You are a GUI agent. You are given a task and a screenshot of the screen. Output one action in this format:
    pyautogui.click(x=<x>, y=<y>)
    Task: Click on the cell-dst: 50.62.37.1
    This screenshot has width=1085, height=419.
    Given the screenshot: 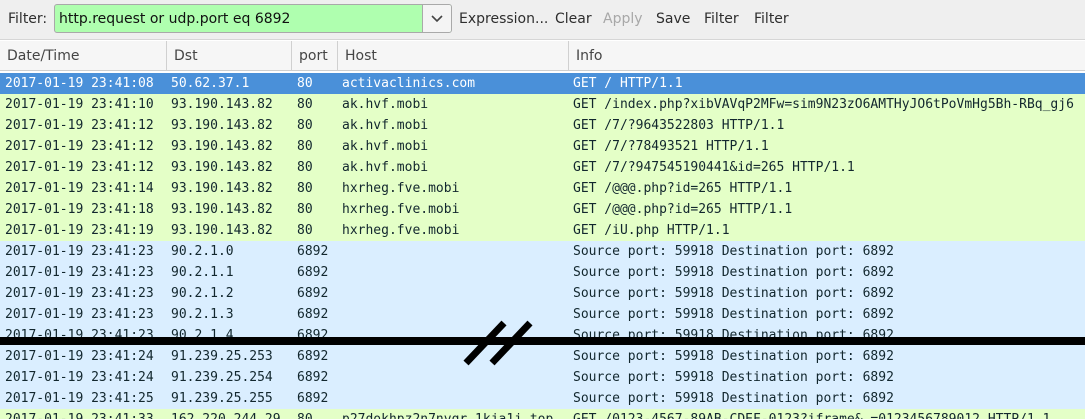 What is the action you would take?
    pyautogui.click(x=210, y=83)
    